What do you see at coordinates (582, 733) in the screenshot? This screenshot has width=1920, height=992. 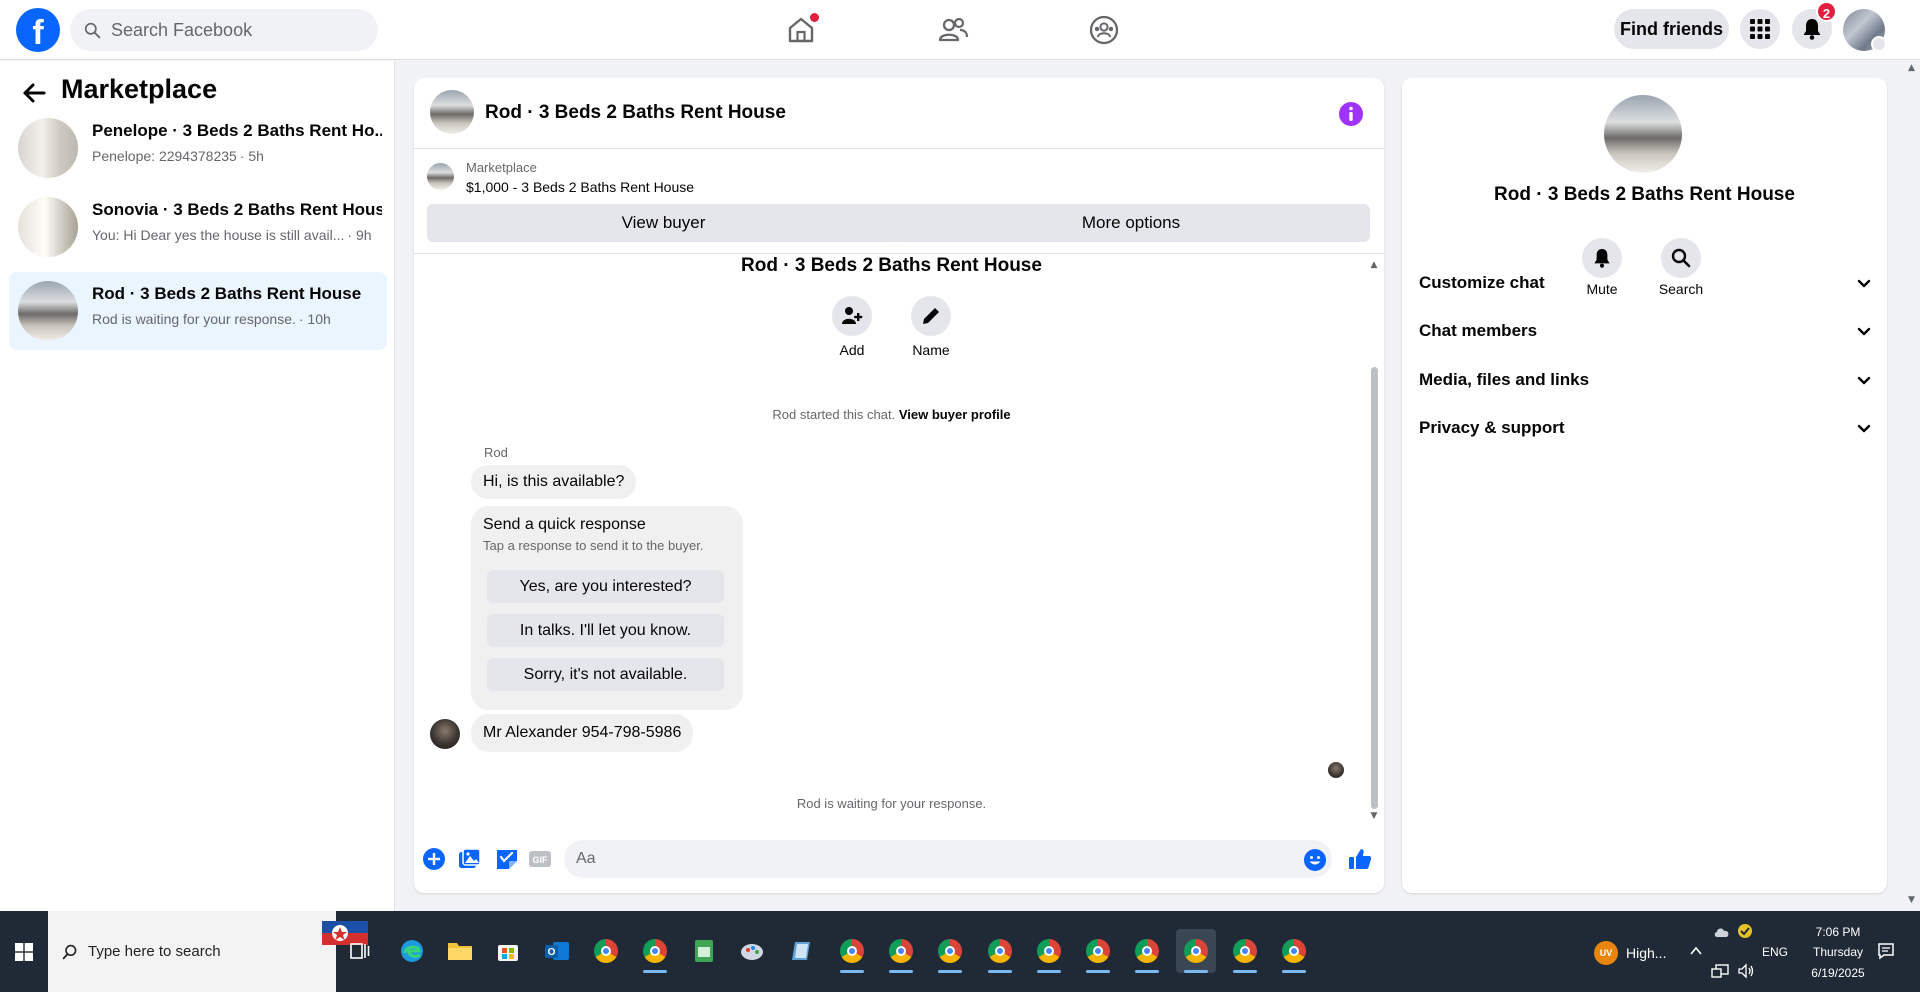 I see `message-bubble: Mr Alexander 954-798-5986` at bounding box center [582, 733].